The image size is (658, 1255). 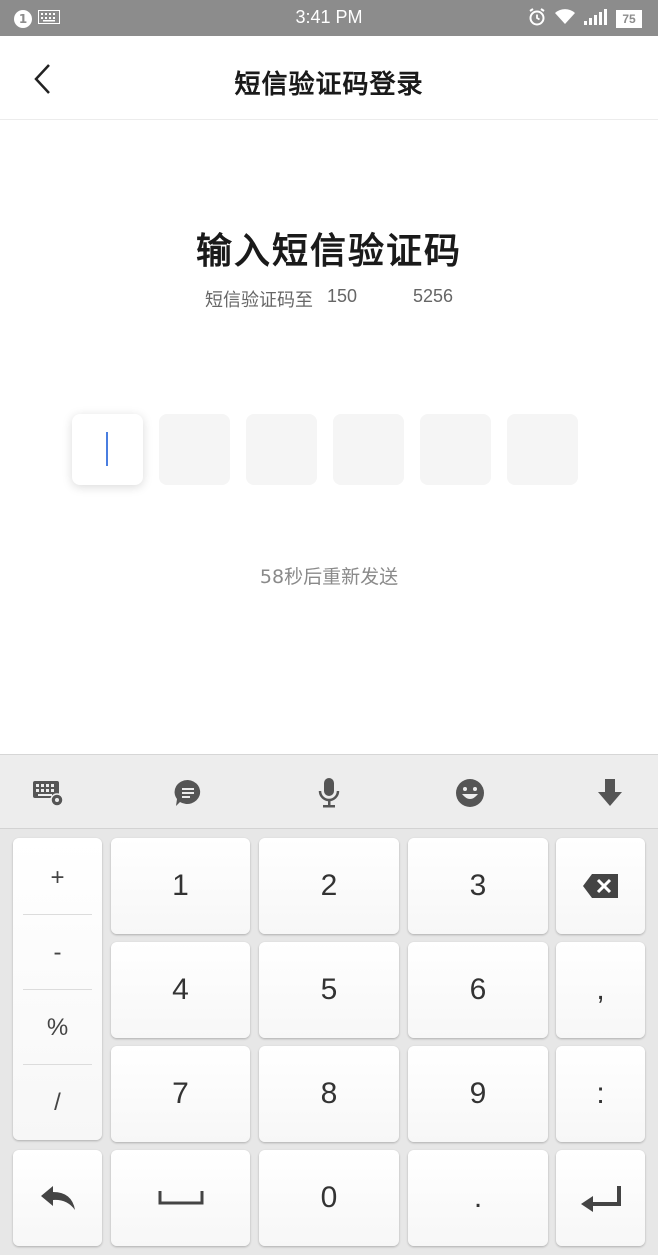 I want to click on main-title: 输入短信验证码, so click(x=328, y=251).